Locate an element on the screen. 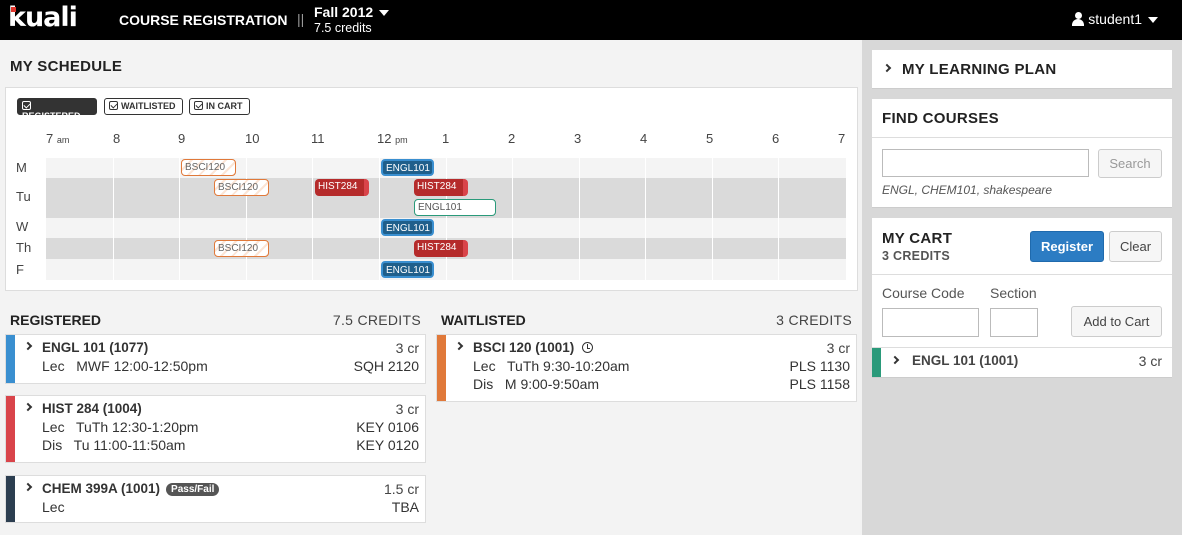  meeting-line: Lec TuTh 12:30-1:20pm is located at coordinates (120, 427).